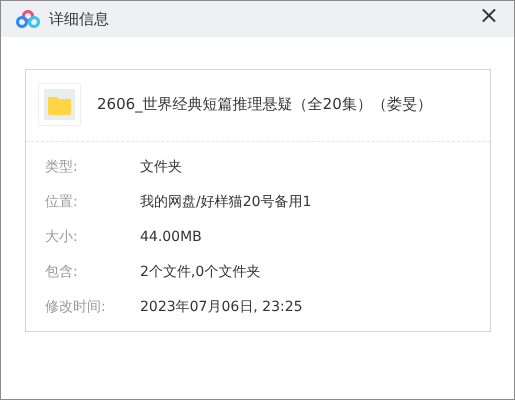 The width and height of the screenshot is (515, 400). I want to click on detail-value: 44.00MB, so click(171, 237).